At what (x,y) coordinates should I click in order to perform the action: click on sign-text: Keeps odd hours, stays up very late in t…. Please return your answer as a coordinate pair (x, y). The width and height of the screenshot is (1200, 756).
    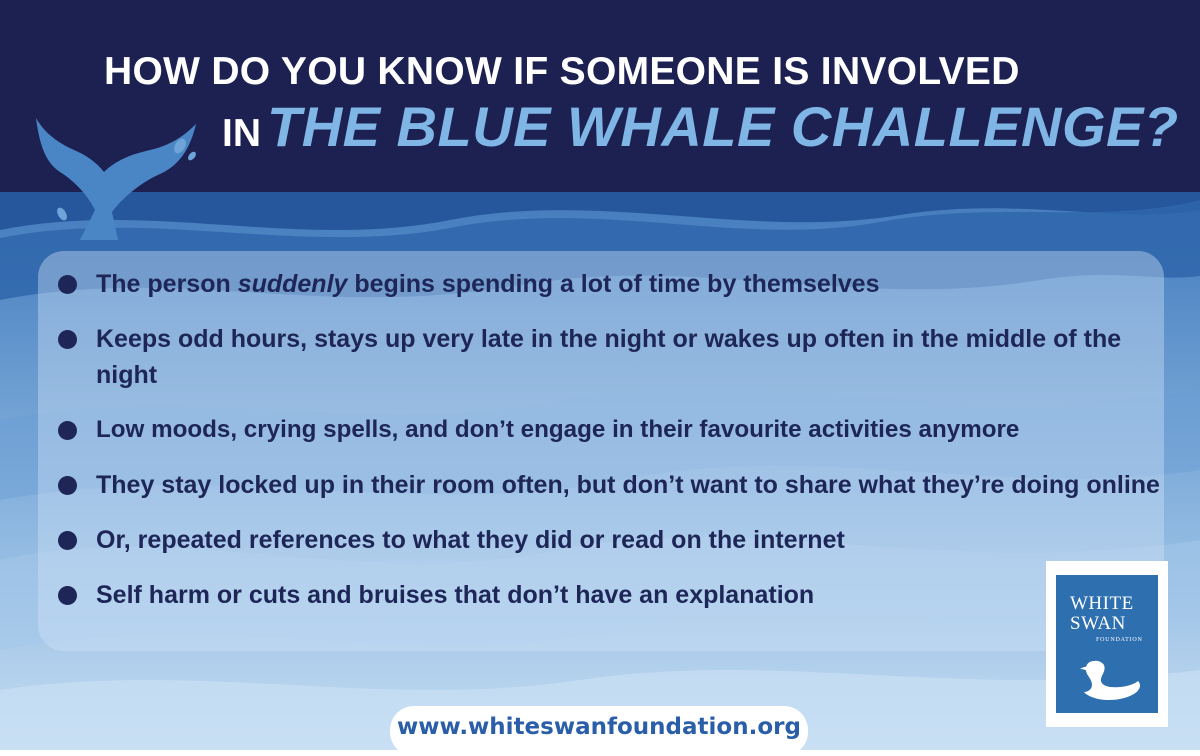
    Looking at the image, I should click on (609, 357).